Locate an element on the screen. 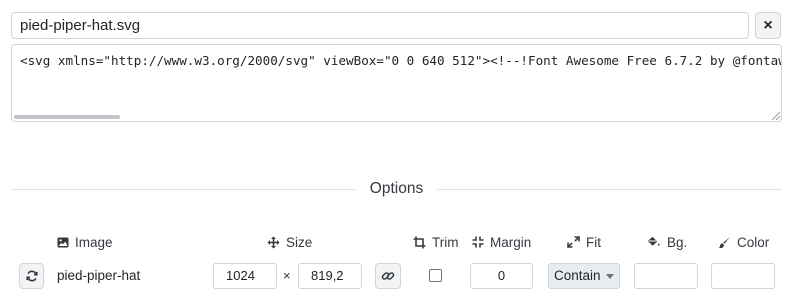 The image size is (800, 303). header-bg: Bg. is located at coordinates (667, 242).